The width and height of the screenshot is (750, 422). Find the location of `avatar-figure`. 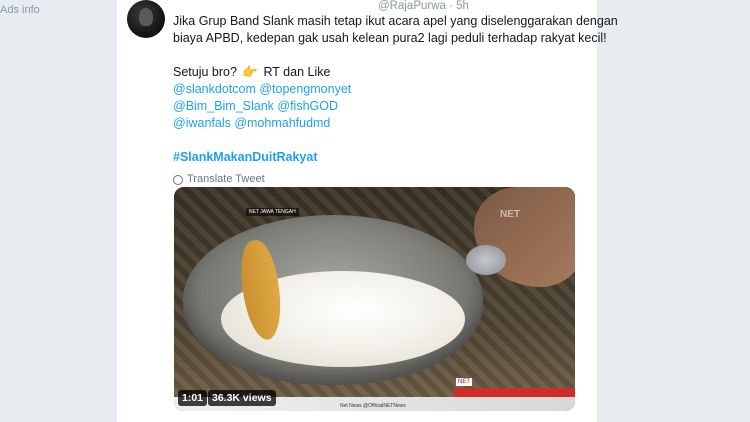

avatar-figure is located at coordinates (146, 17).